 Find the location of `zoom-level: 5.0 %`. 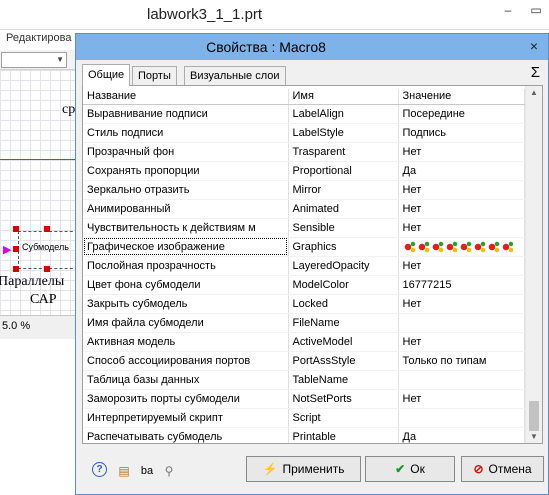

zoom-level: 5.0 % is located at coordinates (16, 326).